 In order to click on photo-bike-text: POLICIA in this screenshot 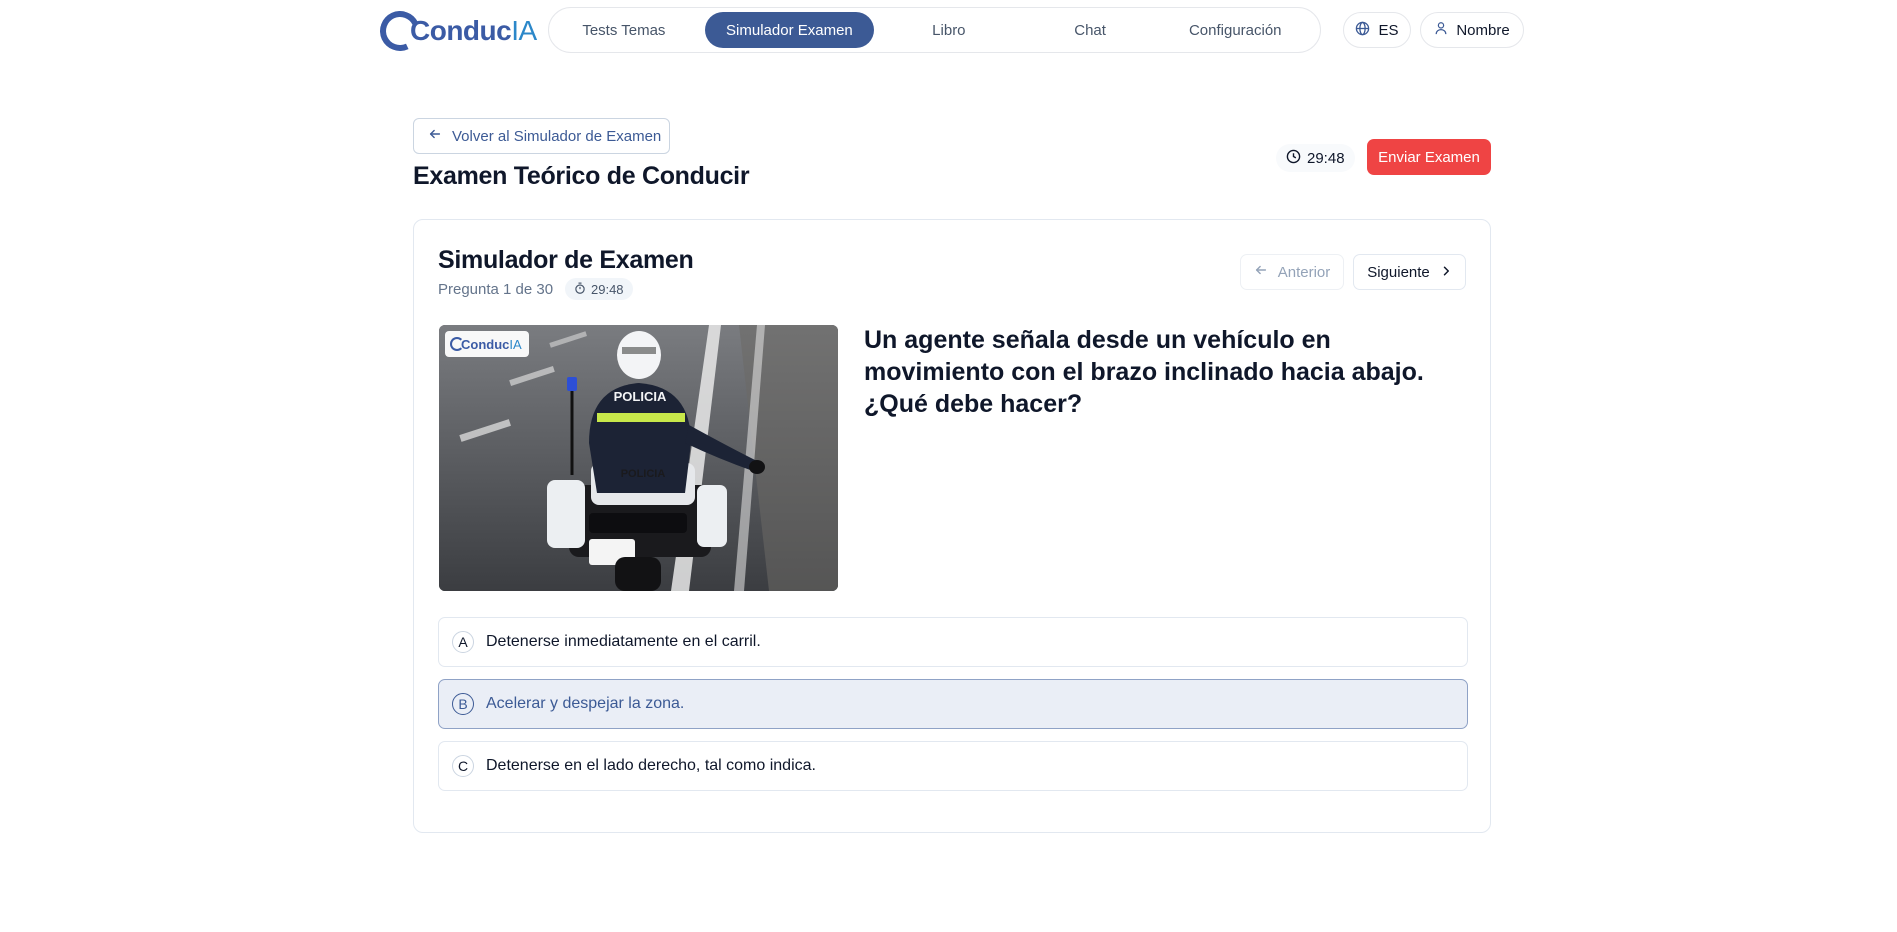, I will do `click(643, 474)`.